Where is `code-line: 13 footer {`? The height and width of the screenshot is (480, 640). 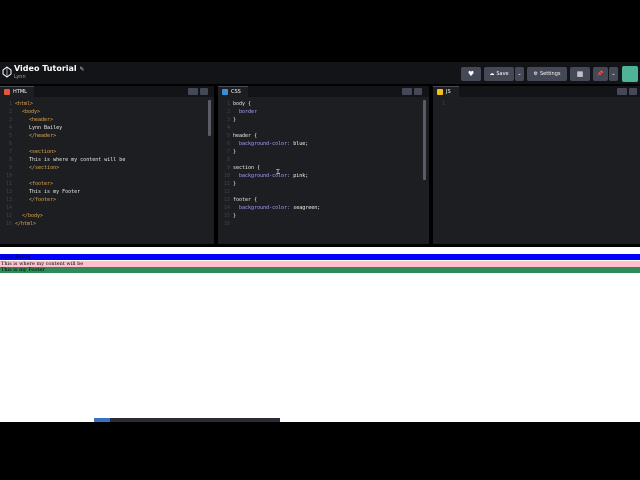
code-line: 13 footer { is located at coordinates (323, 200).